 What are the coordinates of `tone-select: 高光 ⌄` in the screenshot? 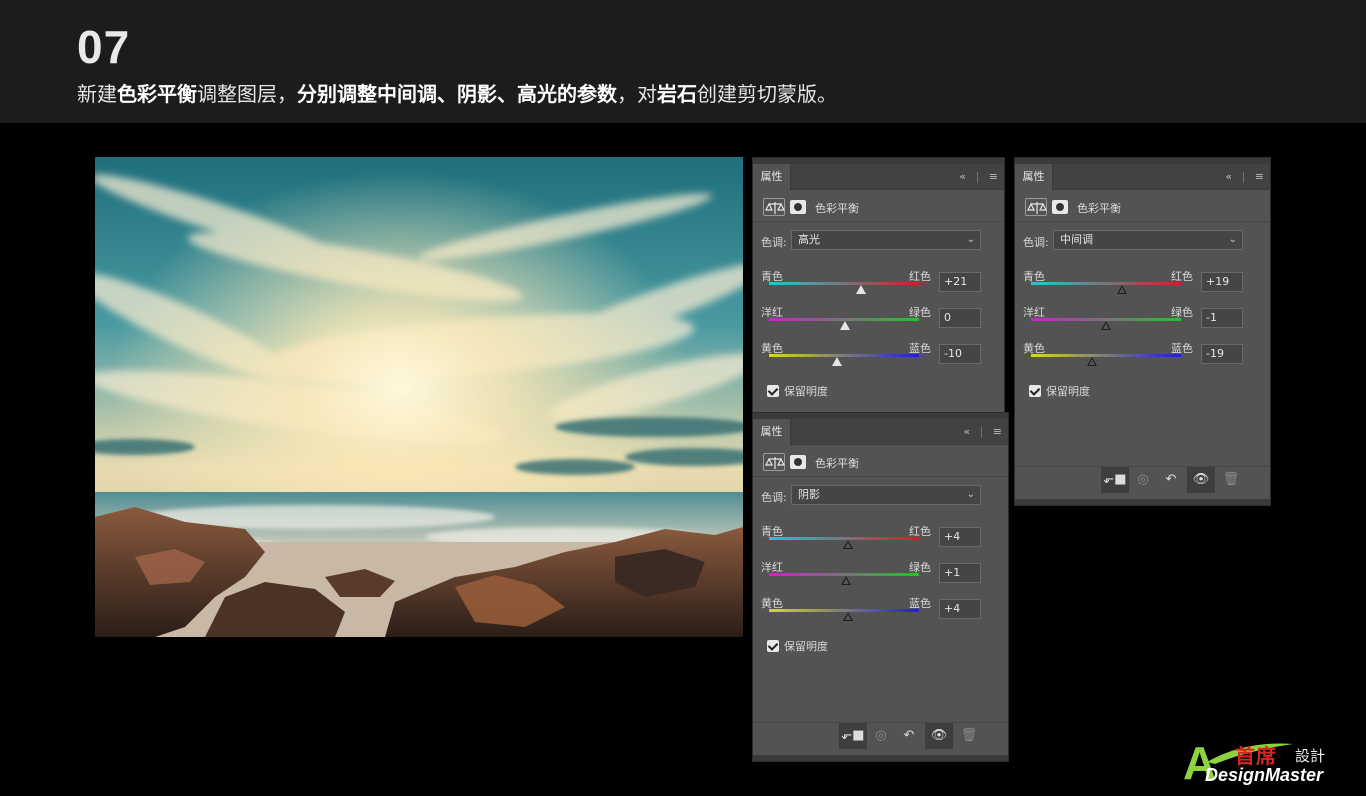 It's located at (886, 240).